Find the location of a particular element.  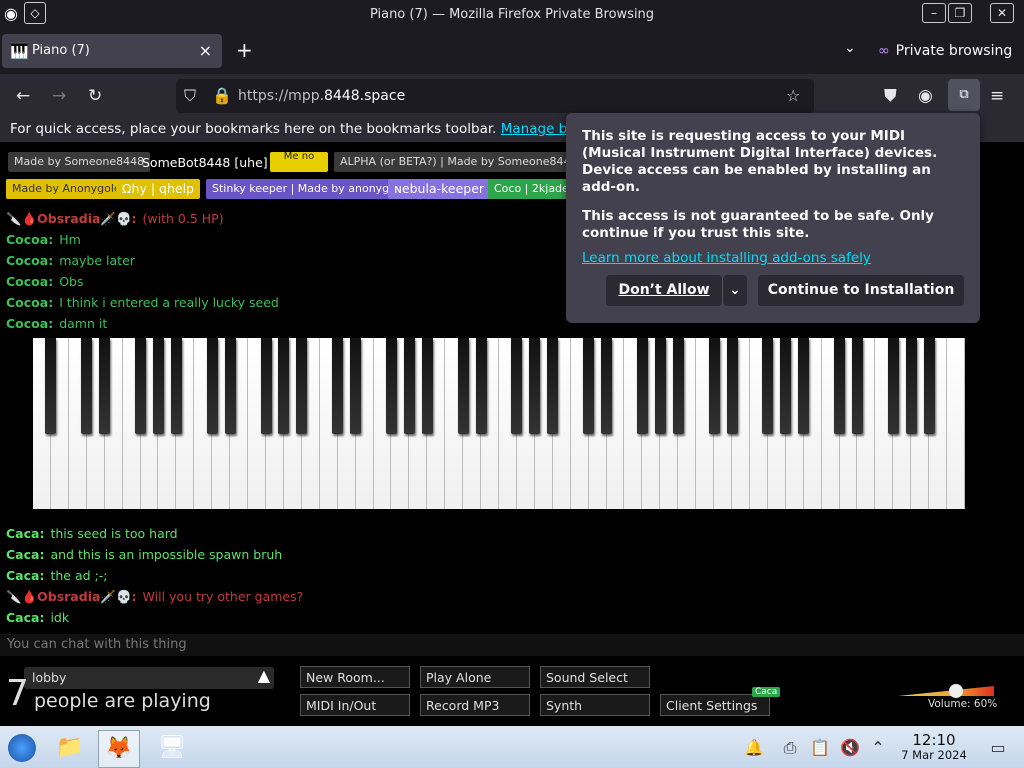

minimize-button: – is located at coordinates (934, 13).